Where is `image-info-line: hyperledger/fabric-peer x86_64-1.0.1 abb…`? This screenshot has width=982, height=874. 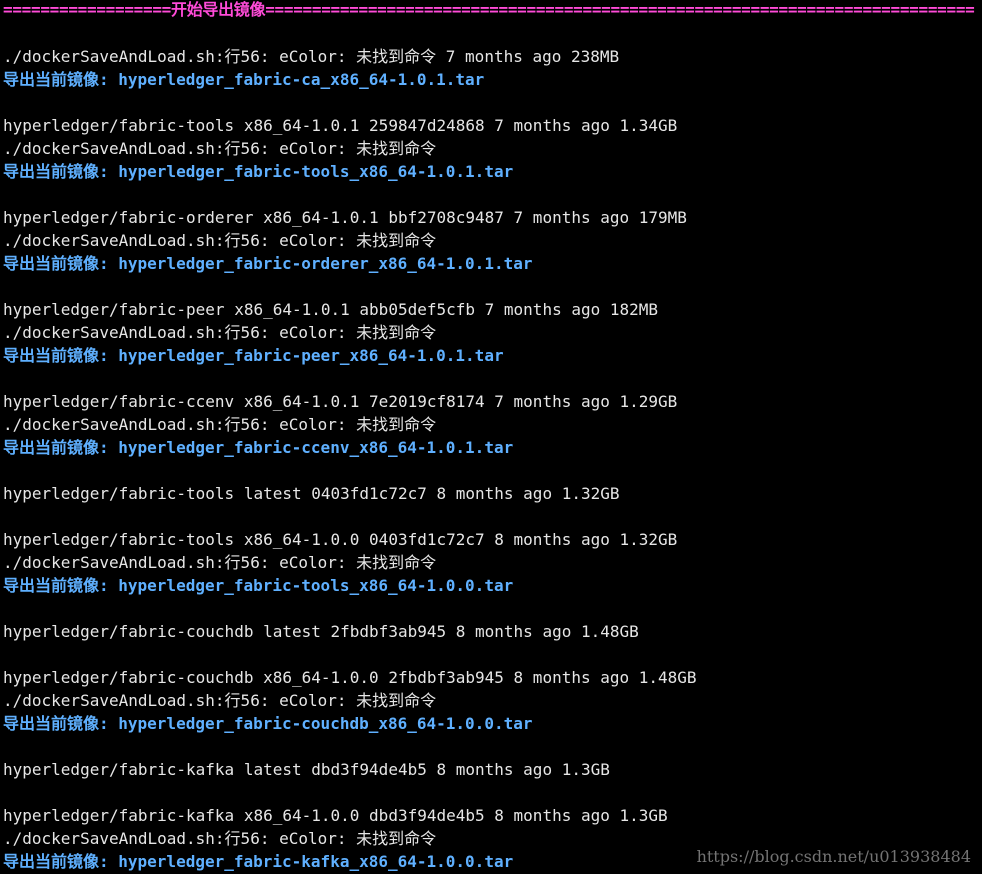 image-info-line: hyperledger/fabric-peer x86_64-1.0.1 abb… is located at coordinates (331, 309).